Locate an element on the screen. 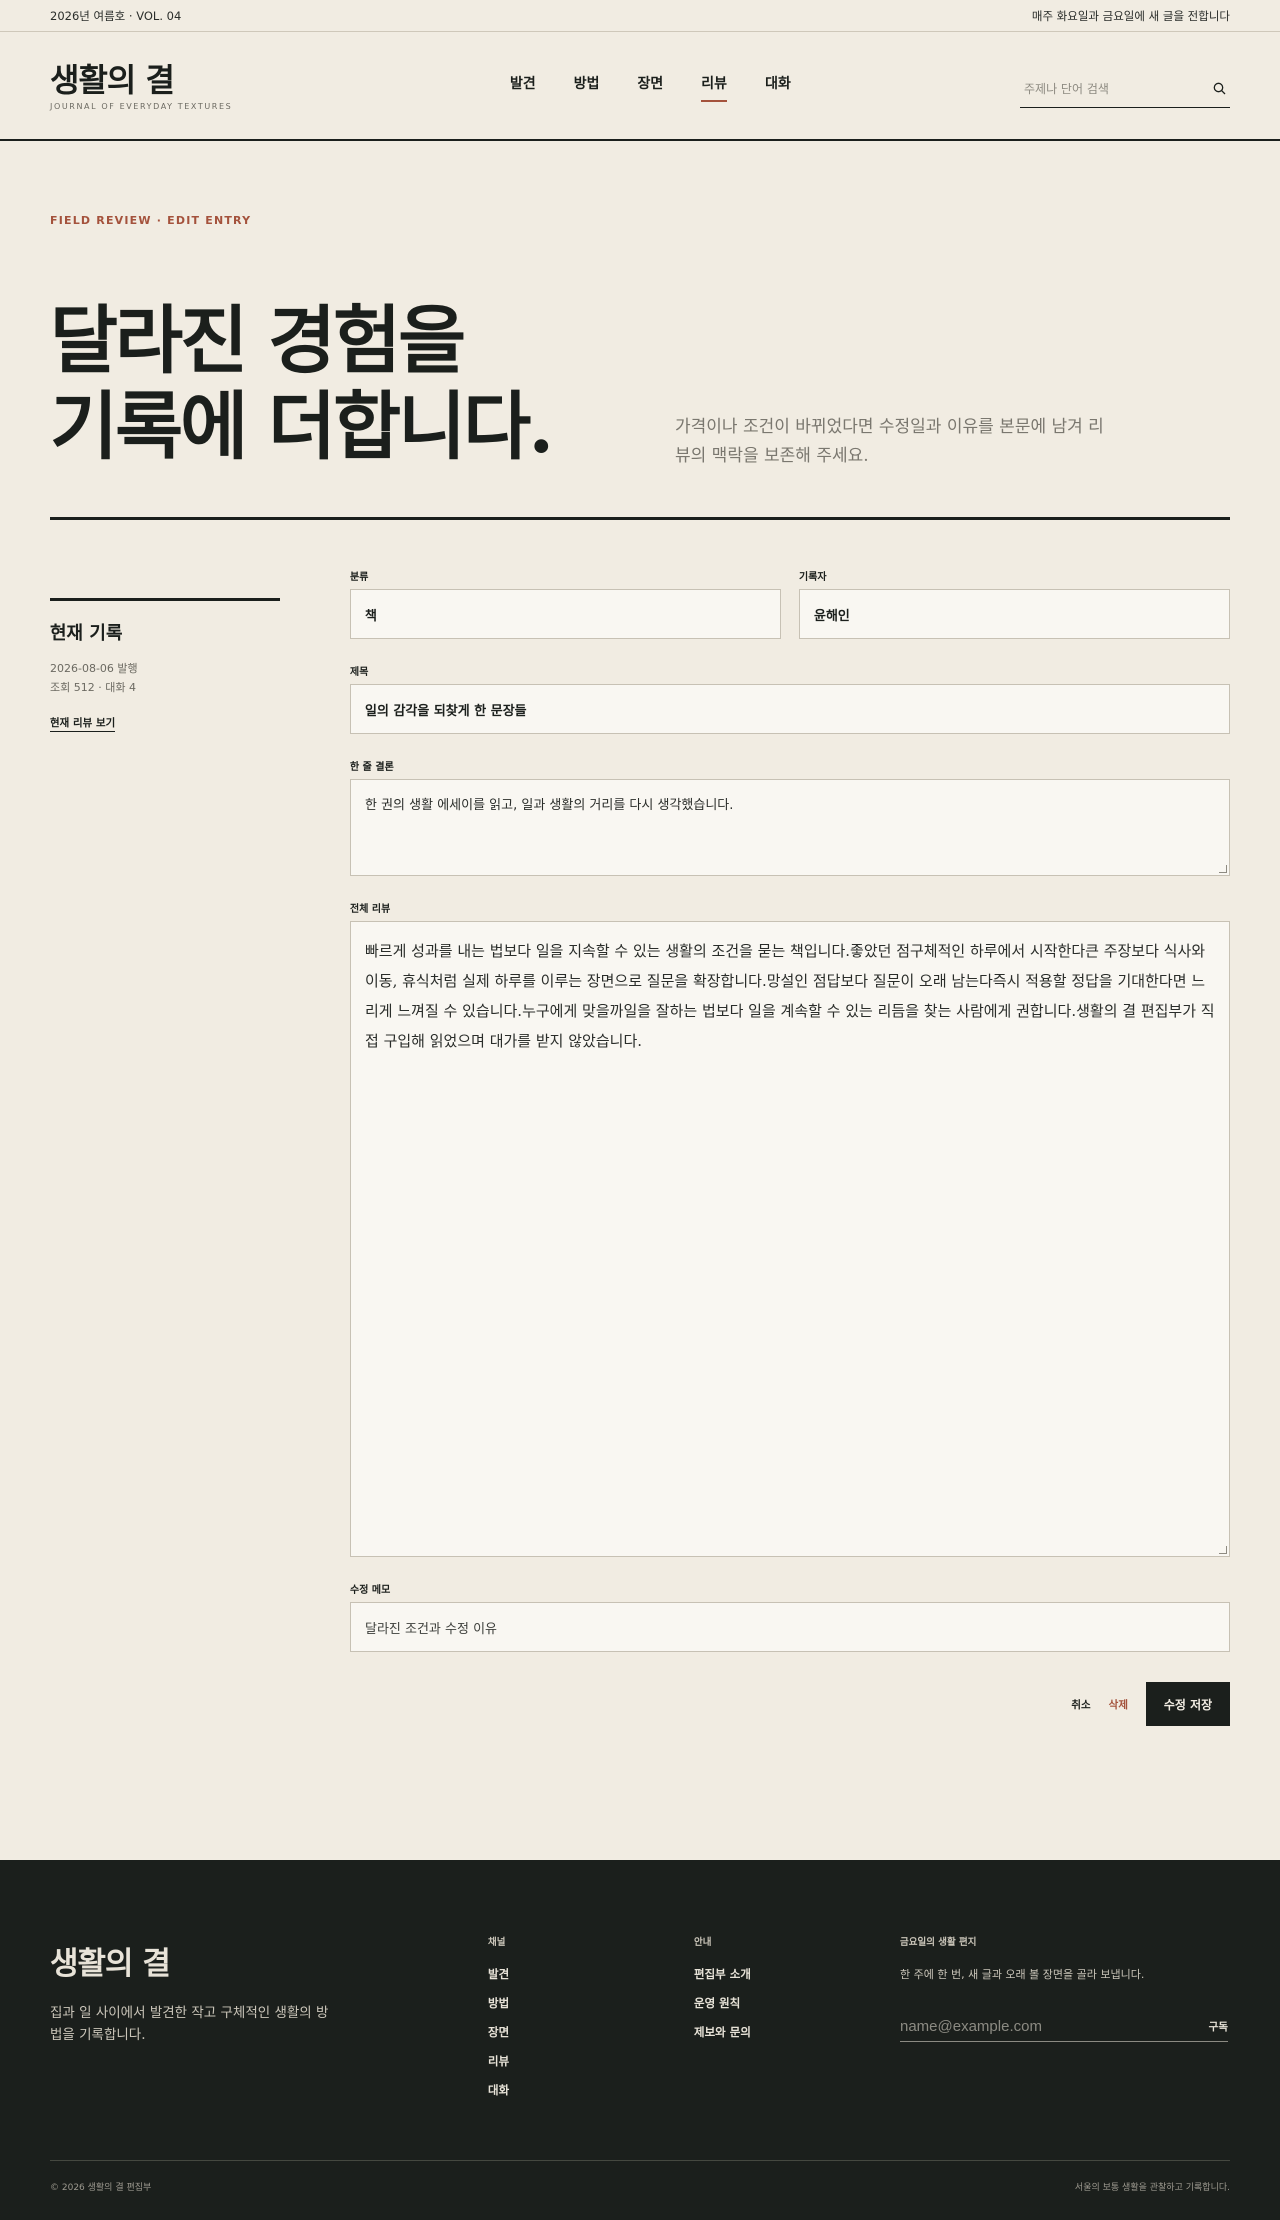 The height and width of the screenshot is (2220, 1280). subscribe-button: 구독 is located at coordinates (1218, 2026).